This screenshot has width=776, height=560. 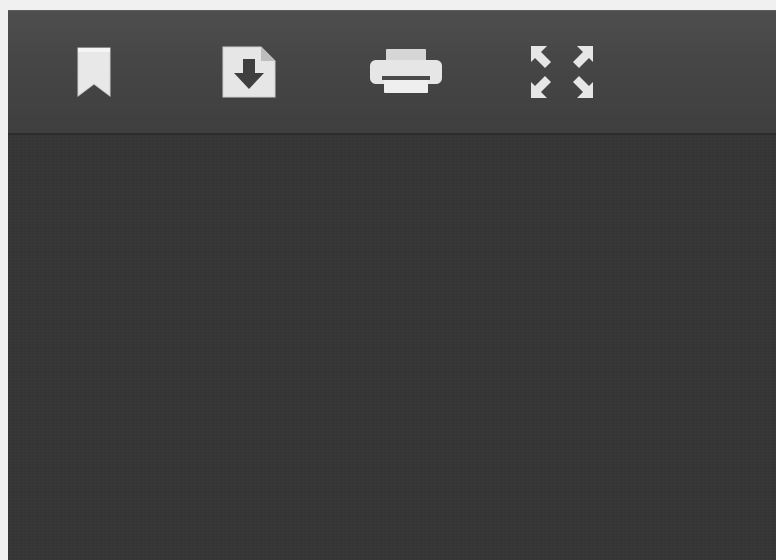 I want to click on bookmark-icon, so click(x=94, y=72).